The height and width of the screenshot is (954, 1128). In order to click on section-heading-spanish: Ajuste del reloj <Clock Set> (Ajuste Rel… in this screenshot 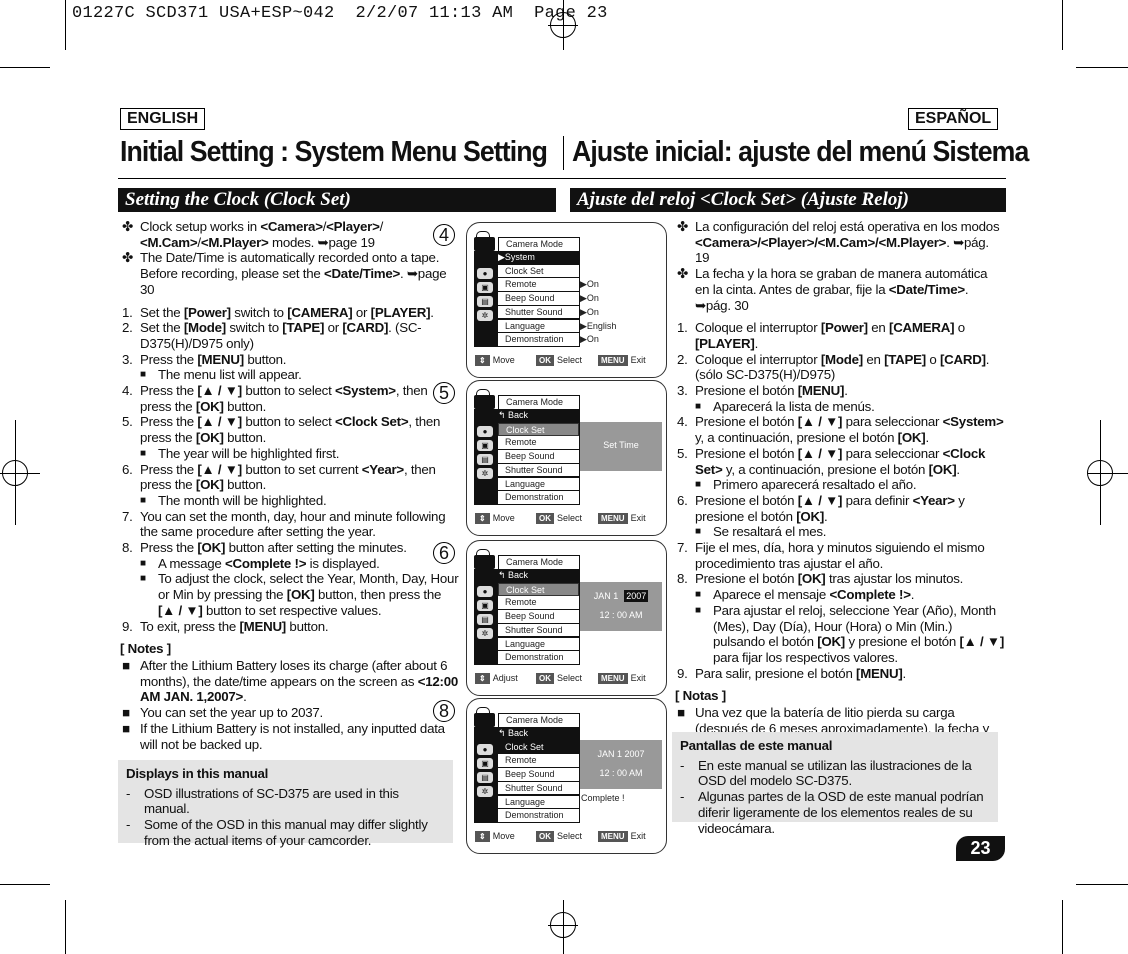, I will do `click(788, 200)`.